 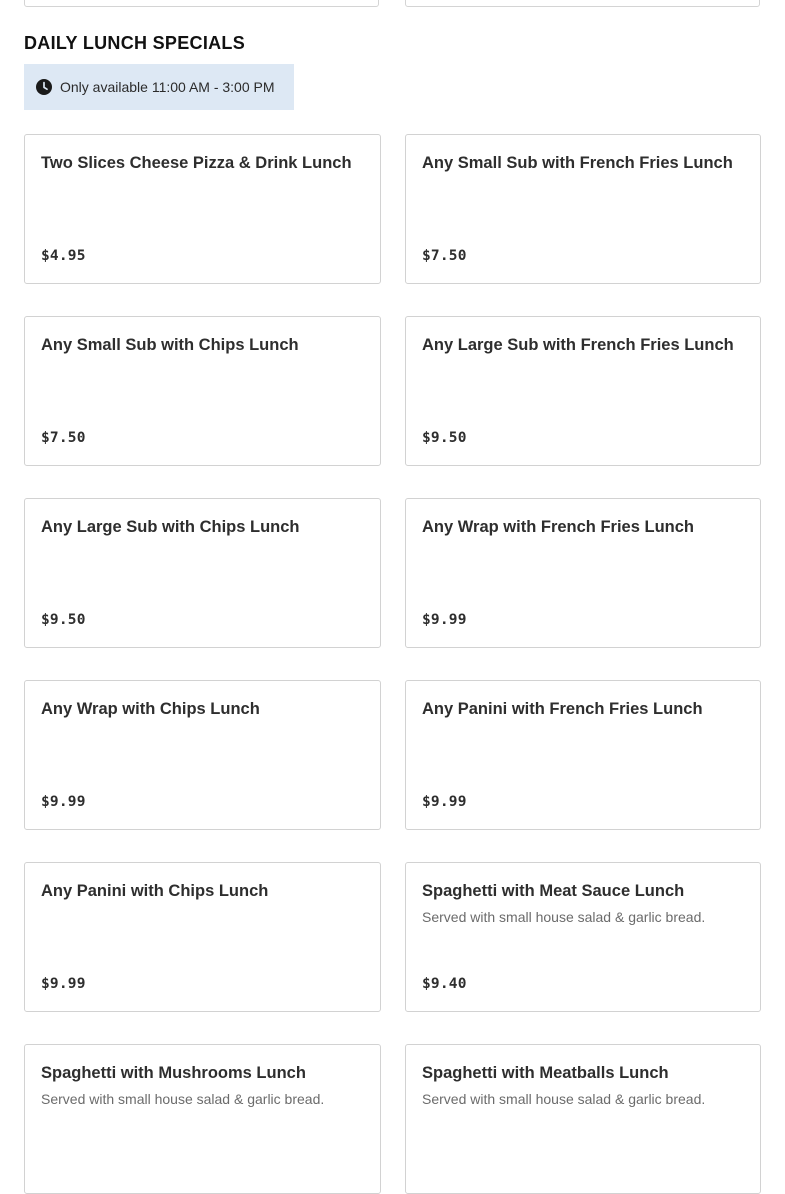 I want to click on menu-item-name: Any Small Sub with Chips Lunch, so click(x=170, y=345).